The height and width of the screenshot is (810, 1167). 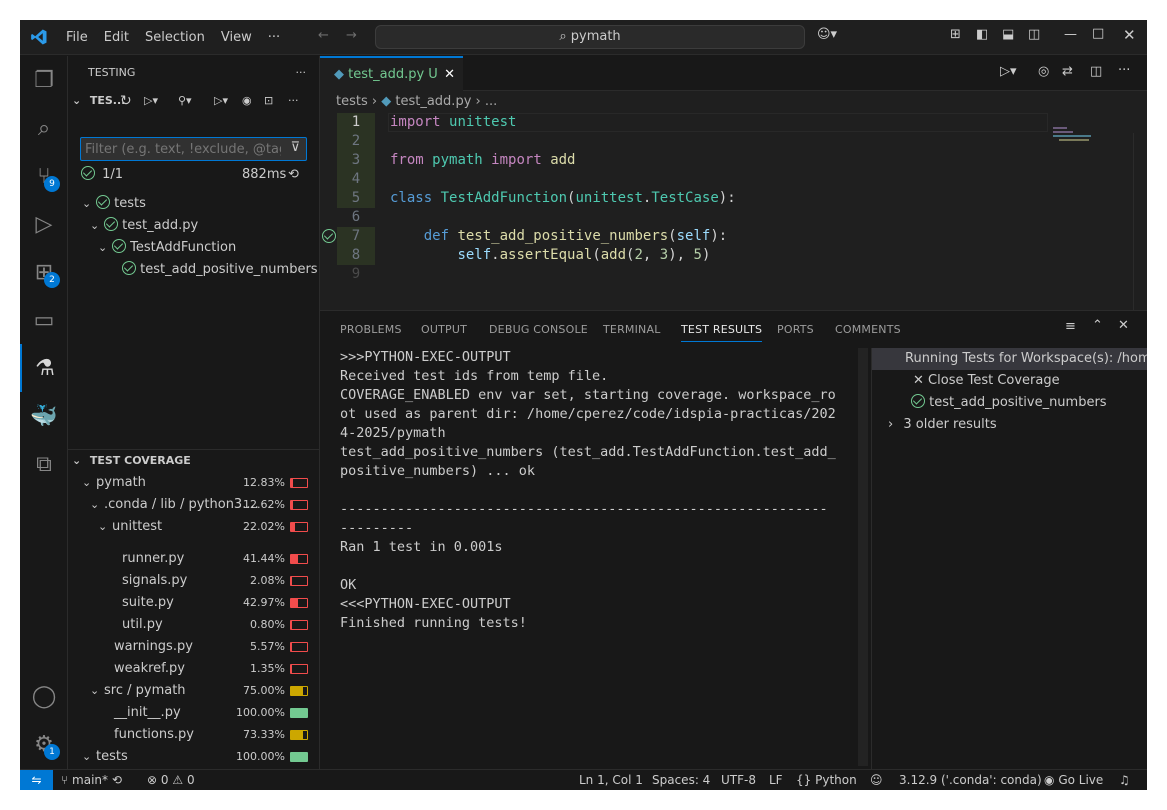 What do you see at coordinates (193, 647) in the screenshot?
I see `coverage-item: warnings.py 5.57%` at bounding box center [193, 647].